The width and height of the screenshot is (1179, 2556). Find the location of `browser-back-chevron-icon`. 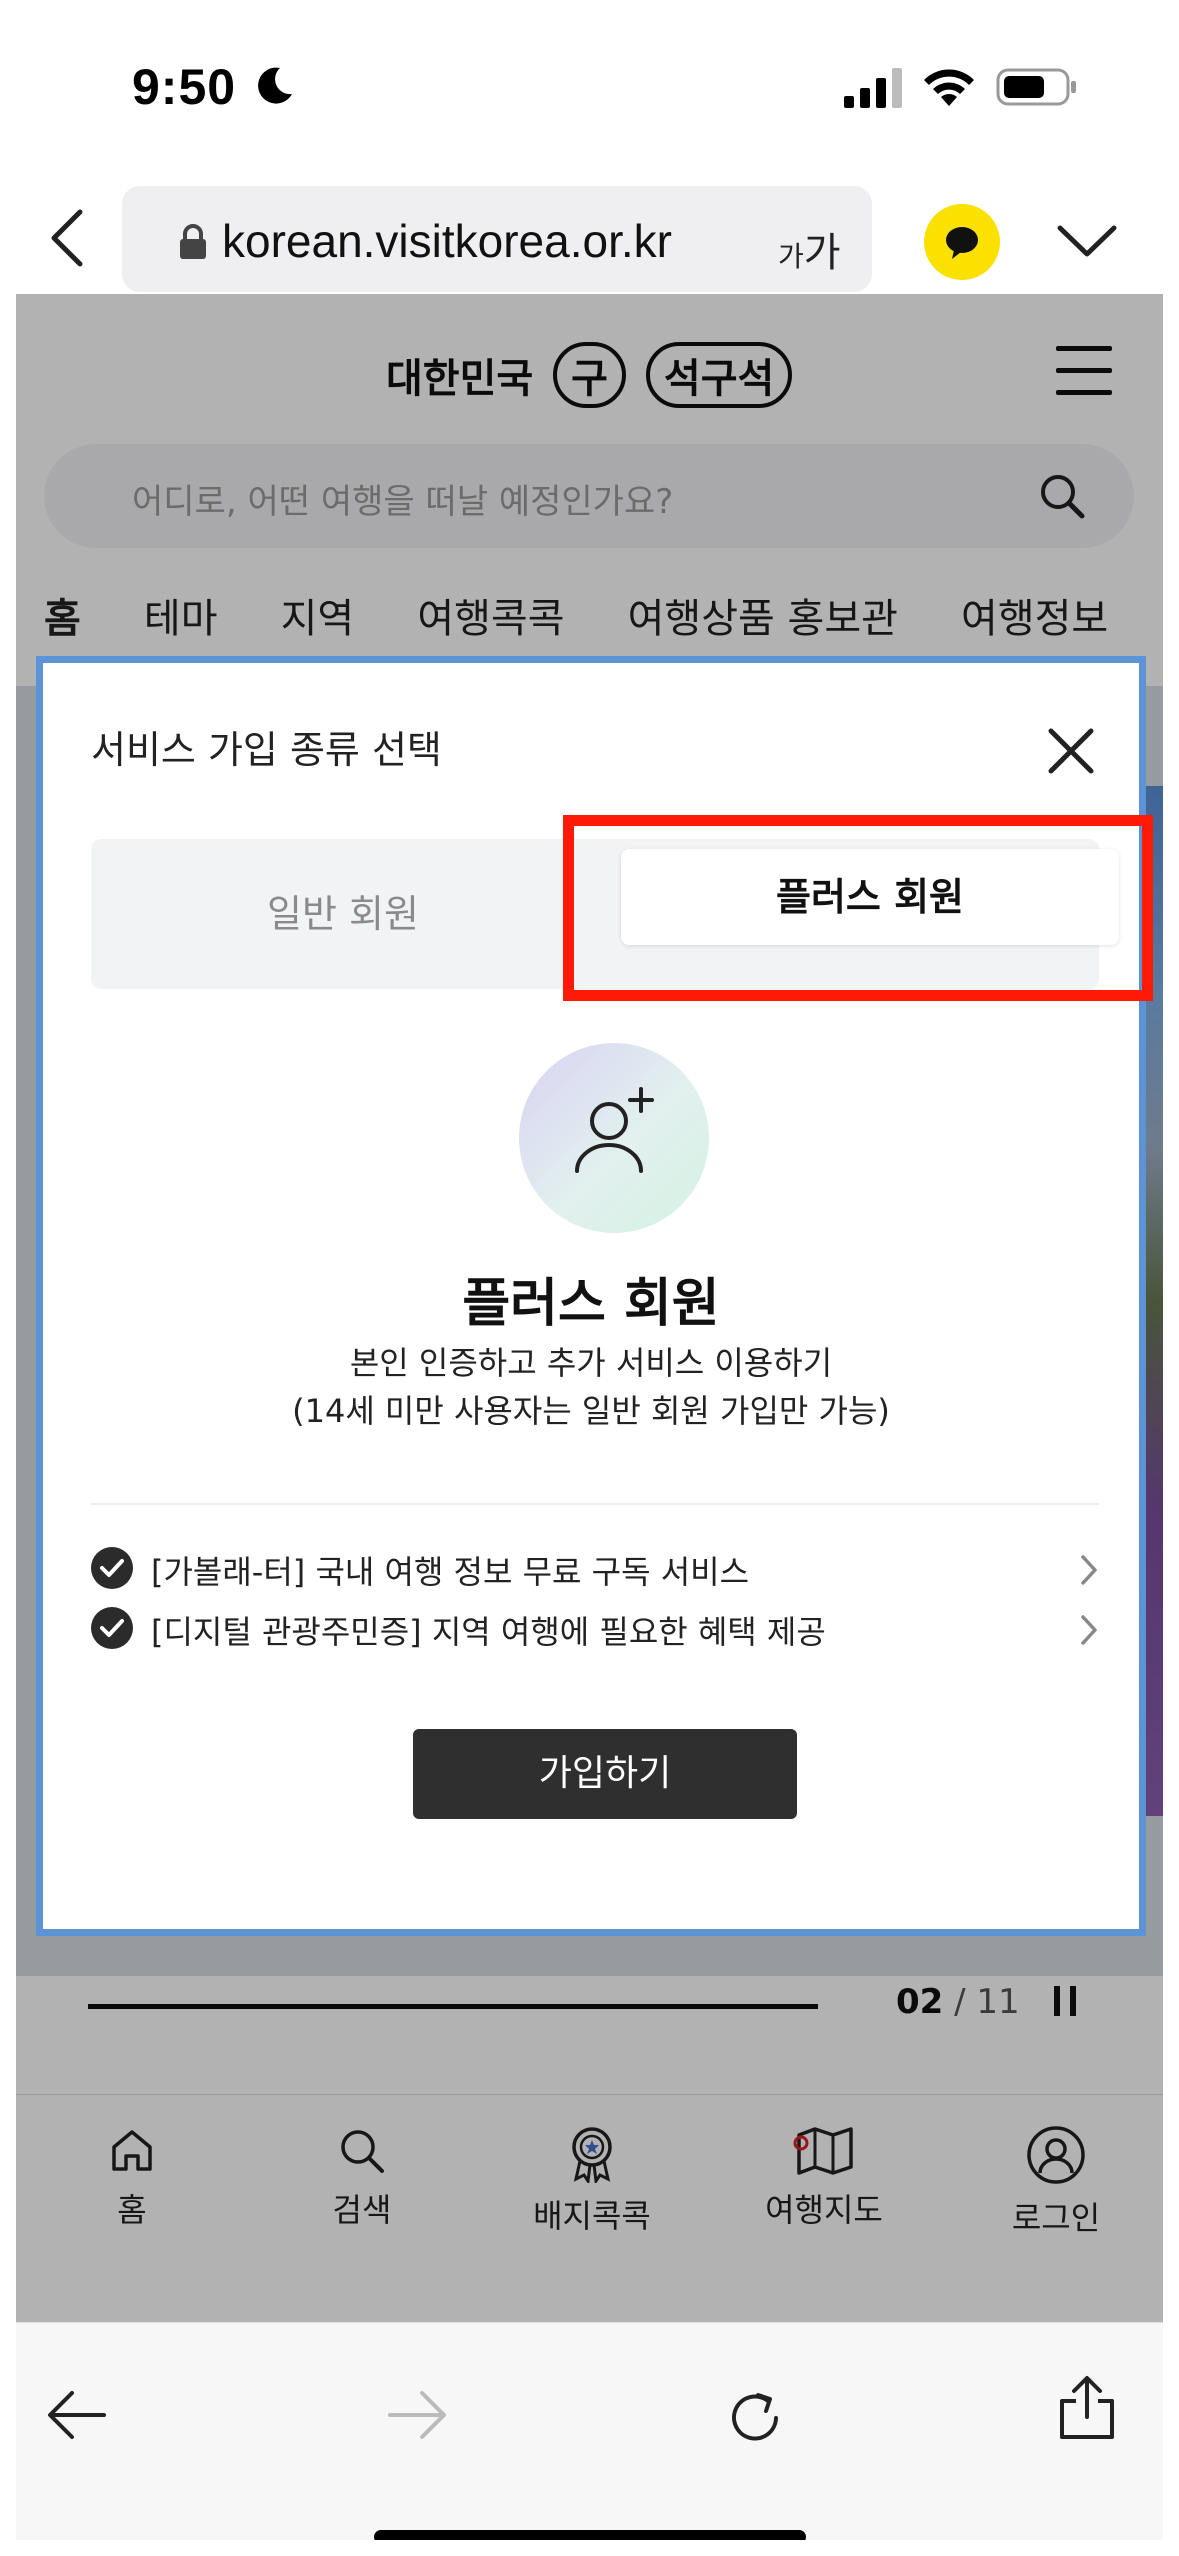

browser-back-chevron-icon is located at coordinates (68, 238).